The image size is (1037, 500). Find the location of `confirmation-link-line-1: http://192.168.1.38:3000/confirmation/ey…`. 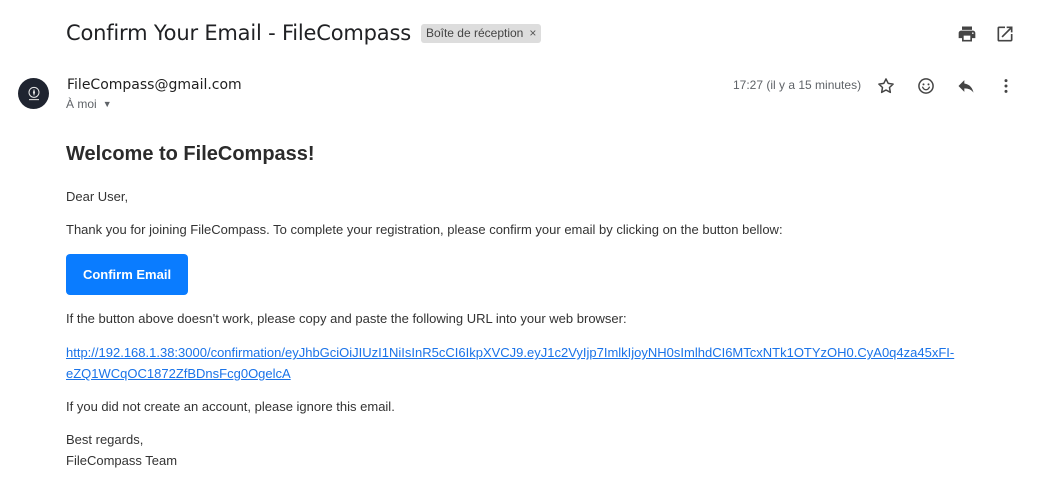

confirmation-link-line-1: http://192.168.1.38:3000/confirmation/ey… is located at coordinates (510, 352).